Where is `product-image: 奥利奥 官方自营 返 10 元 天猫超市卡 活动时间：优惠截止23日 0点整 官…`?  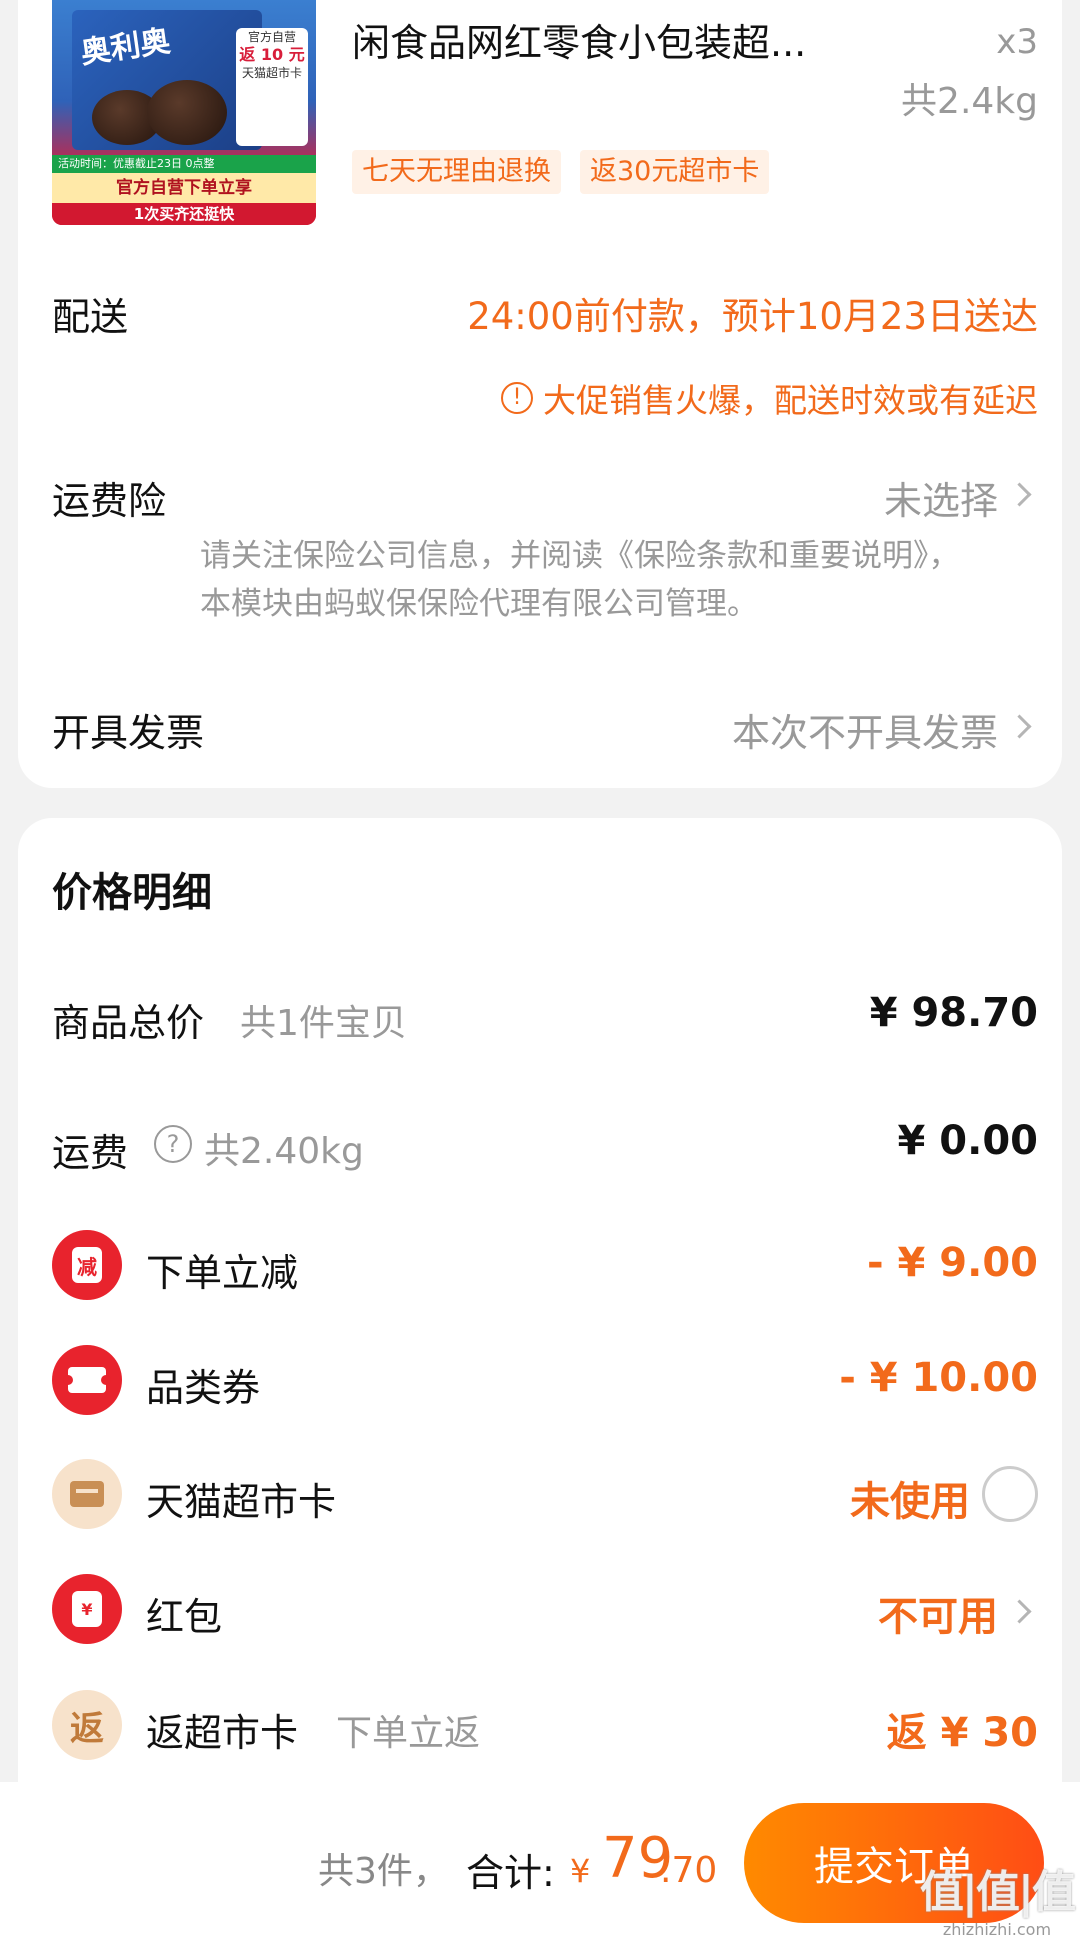 product-image: 奥利奥 官方自营 返 10 元 天猫超市卡 活动时间：优惠截止23日 0点整 官… is located at coordinates (184, 112).